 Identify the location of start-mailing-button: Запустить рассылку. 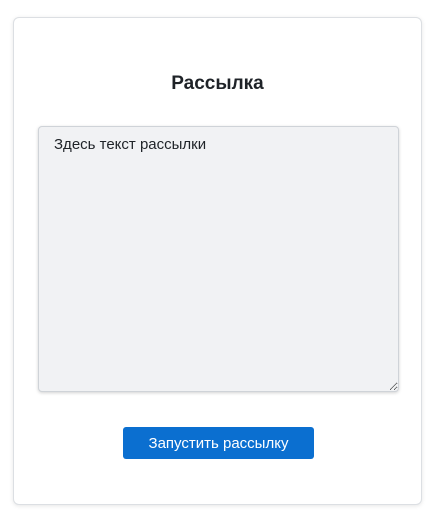
(218, 443).